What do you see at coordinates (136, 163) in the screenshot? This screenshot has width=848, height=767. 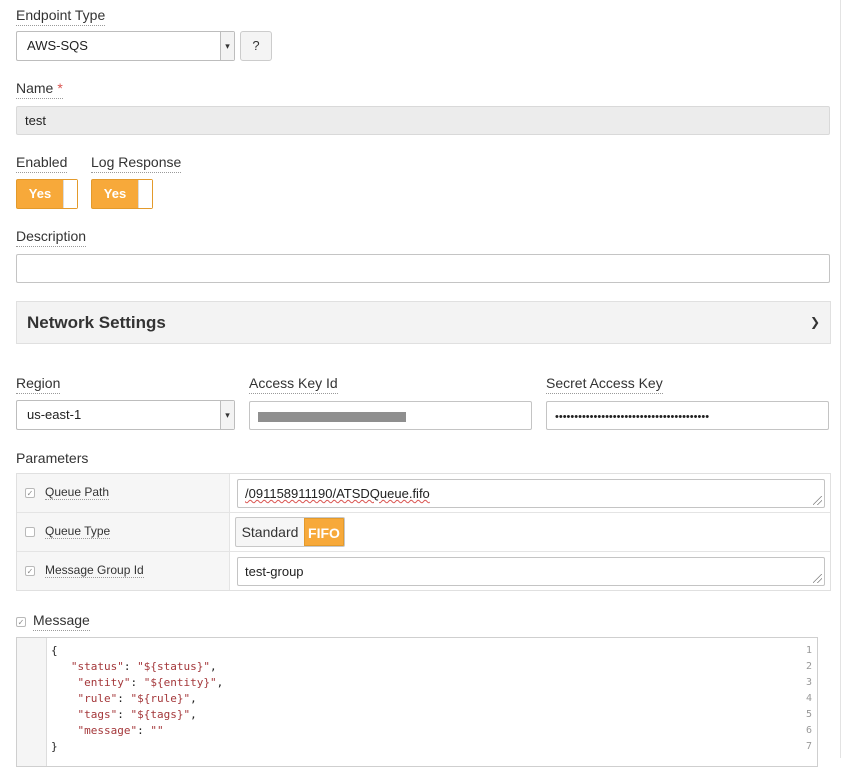 I see `log-response-label: Log Response` at bounding box center [136, 163].